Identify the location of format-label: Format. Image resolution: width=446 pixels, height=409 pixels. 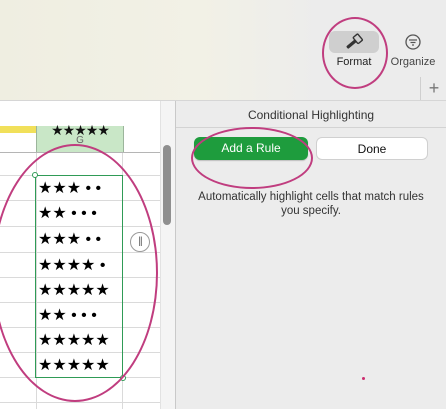
(354, 62).